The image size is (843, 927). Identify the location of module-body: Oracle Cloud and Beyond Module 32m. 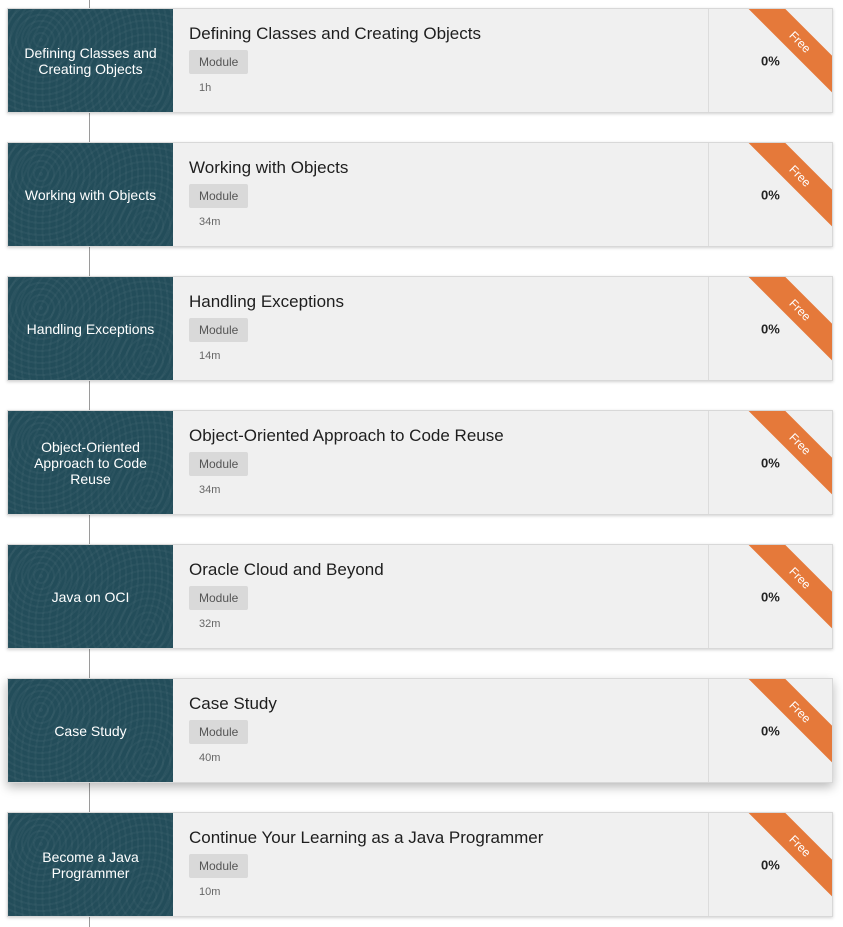
(440, 596).